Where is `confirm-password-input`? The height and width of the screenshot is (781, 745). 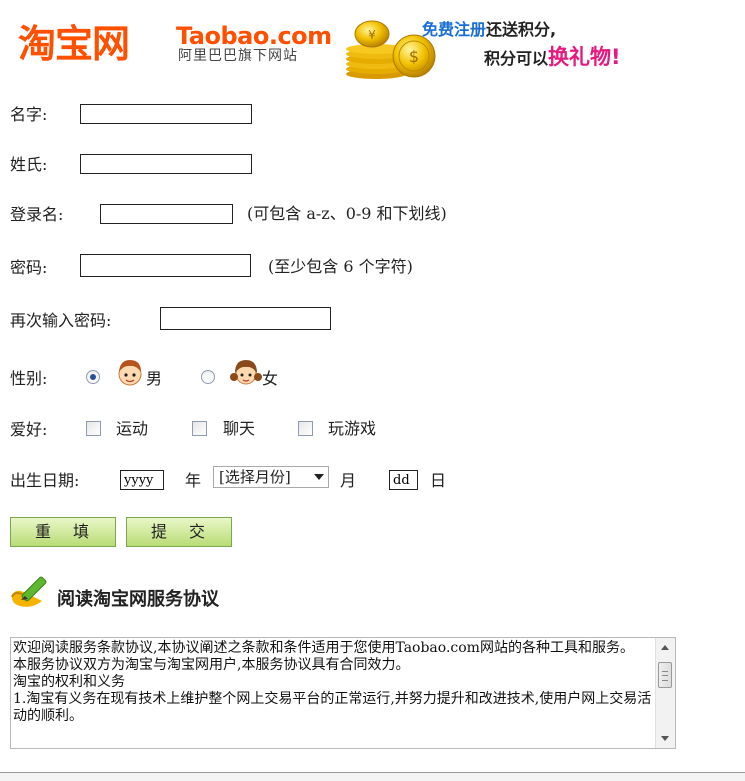
confirm-password-input is located at coordinates (245, 318).